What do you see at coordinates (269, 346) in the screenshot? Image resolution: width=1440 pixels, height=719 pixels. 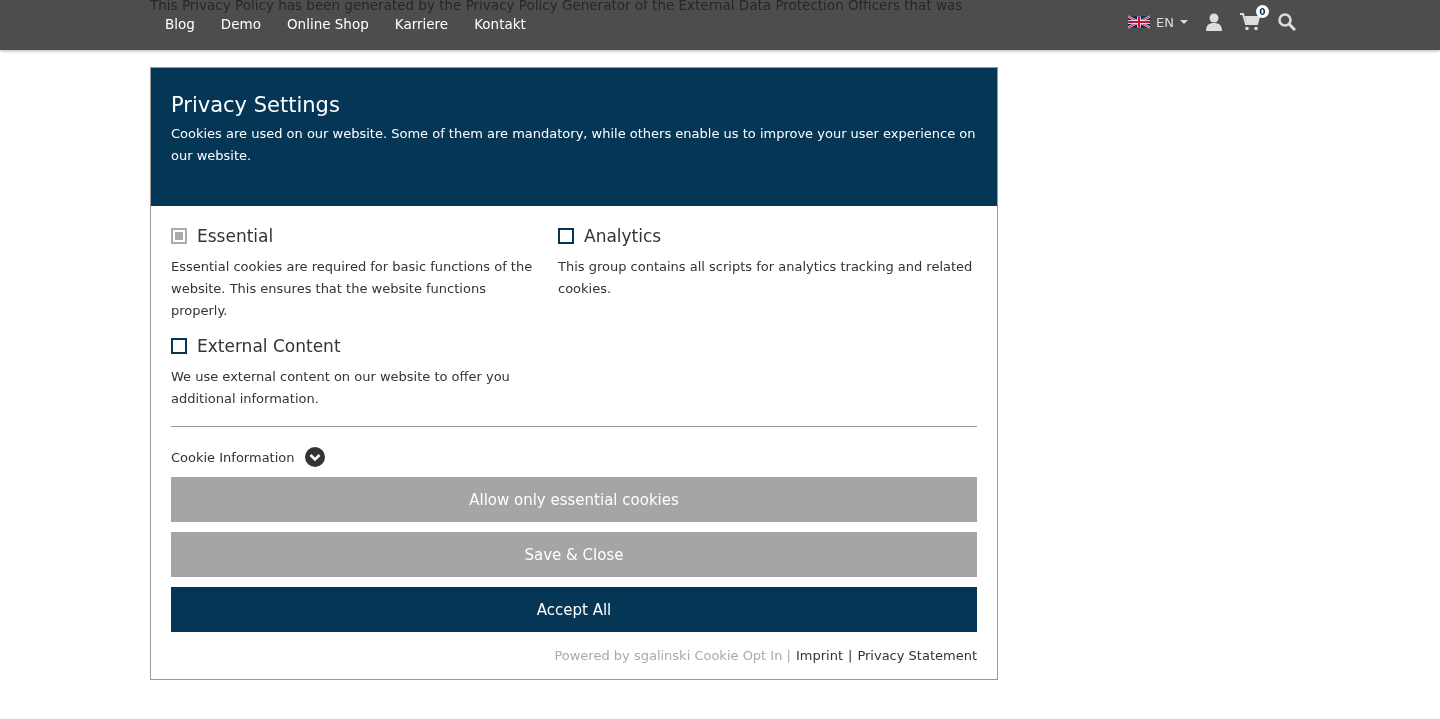 I see `group-label: External Content` at bounding box center [269, 346].